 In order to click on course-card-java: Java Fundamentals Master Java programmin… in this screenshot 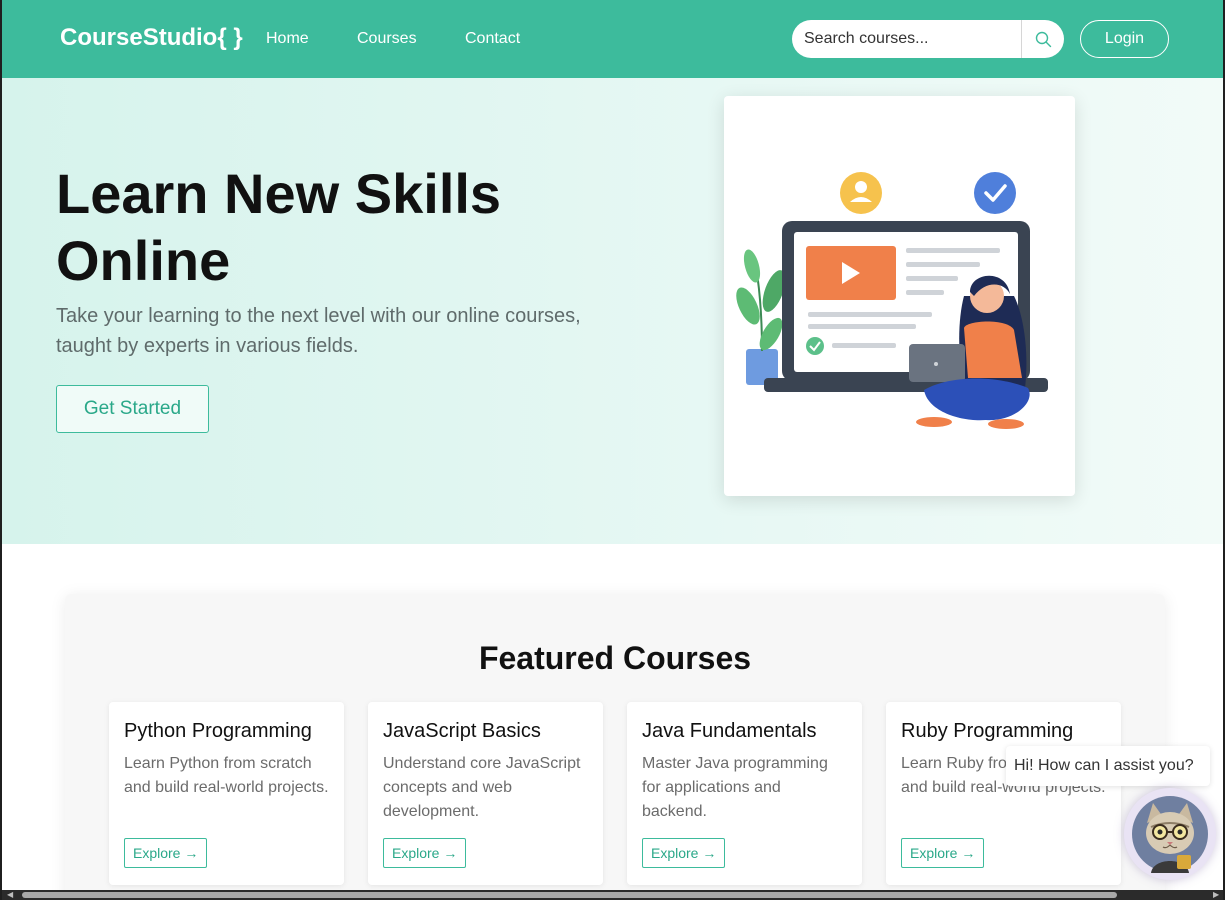, I will do `click(744, 793)`.